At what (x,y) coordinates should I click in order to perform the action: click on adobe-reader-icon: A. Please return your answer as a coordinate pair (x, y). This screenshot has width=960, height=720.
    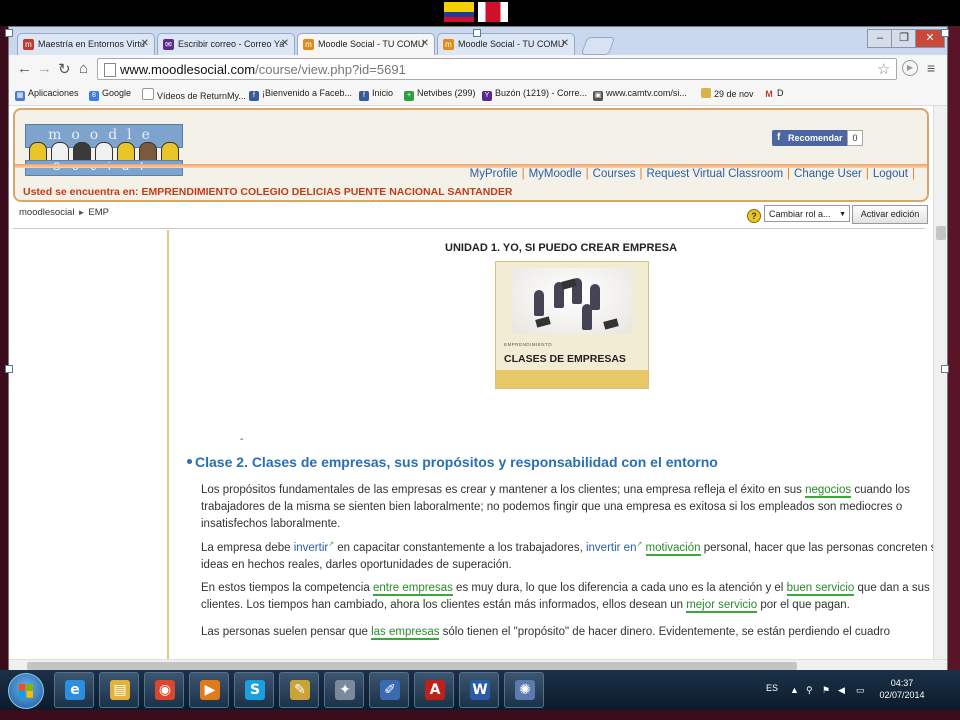
    Looking at the image, I should click on (435, 690).